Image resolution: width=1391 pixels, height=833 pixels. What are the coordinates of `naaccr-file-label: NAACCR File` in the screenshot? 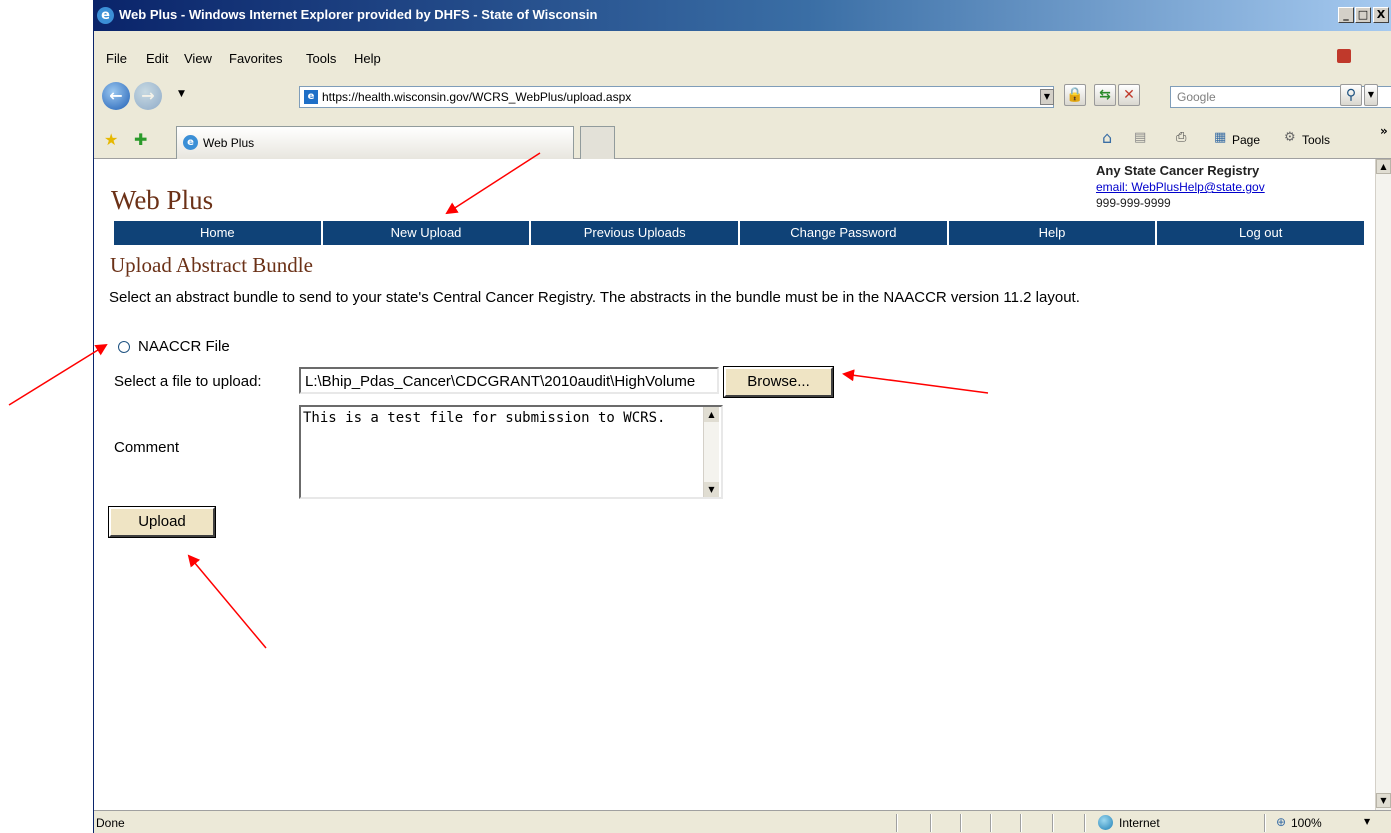 It's located at (184, 346).